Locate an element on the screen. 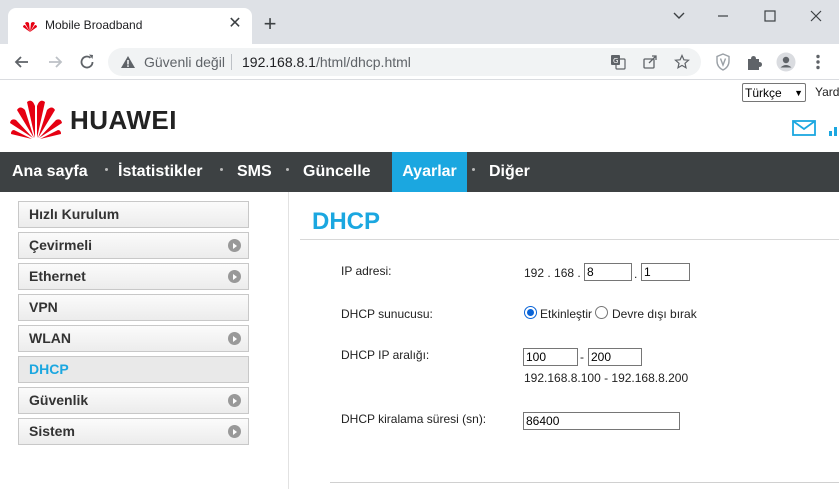  nav-update: Güncelle is located at coordinates (337, 172).